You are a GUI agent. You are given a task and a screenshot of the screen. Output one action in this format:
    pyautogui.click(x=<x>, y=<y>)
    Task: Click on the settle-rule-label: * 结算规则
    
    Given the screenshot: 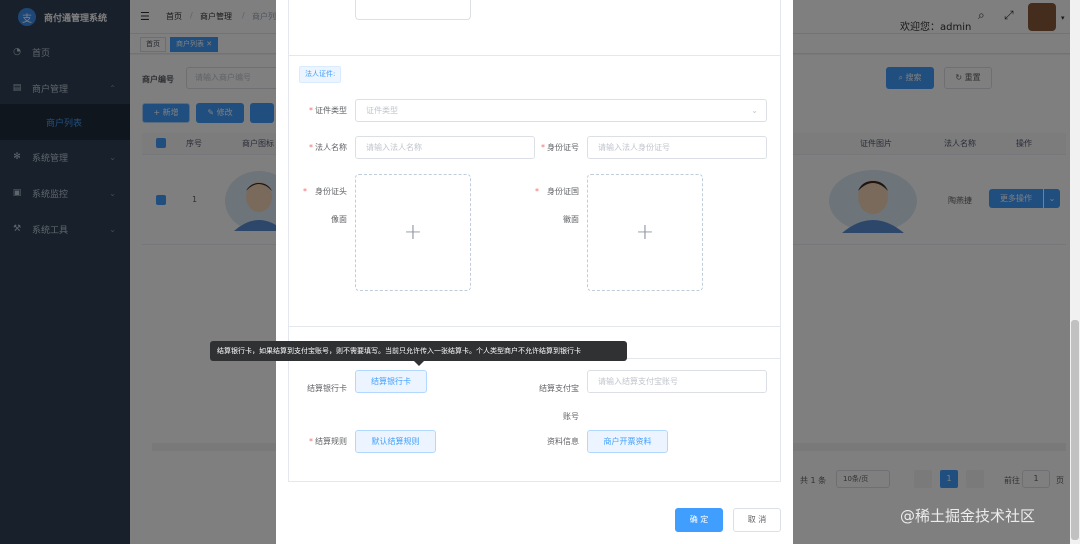 What is the action you would take?
    pyautogui.click(x=318, y=442)
    